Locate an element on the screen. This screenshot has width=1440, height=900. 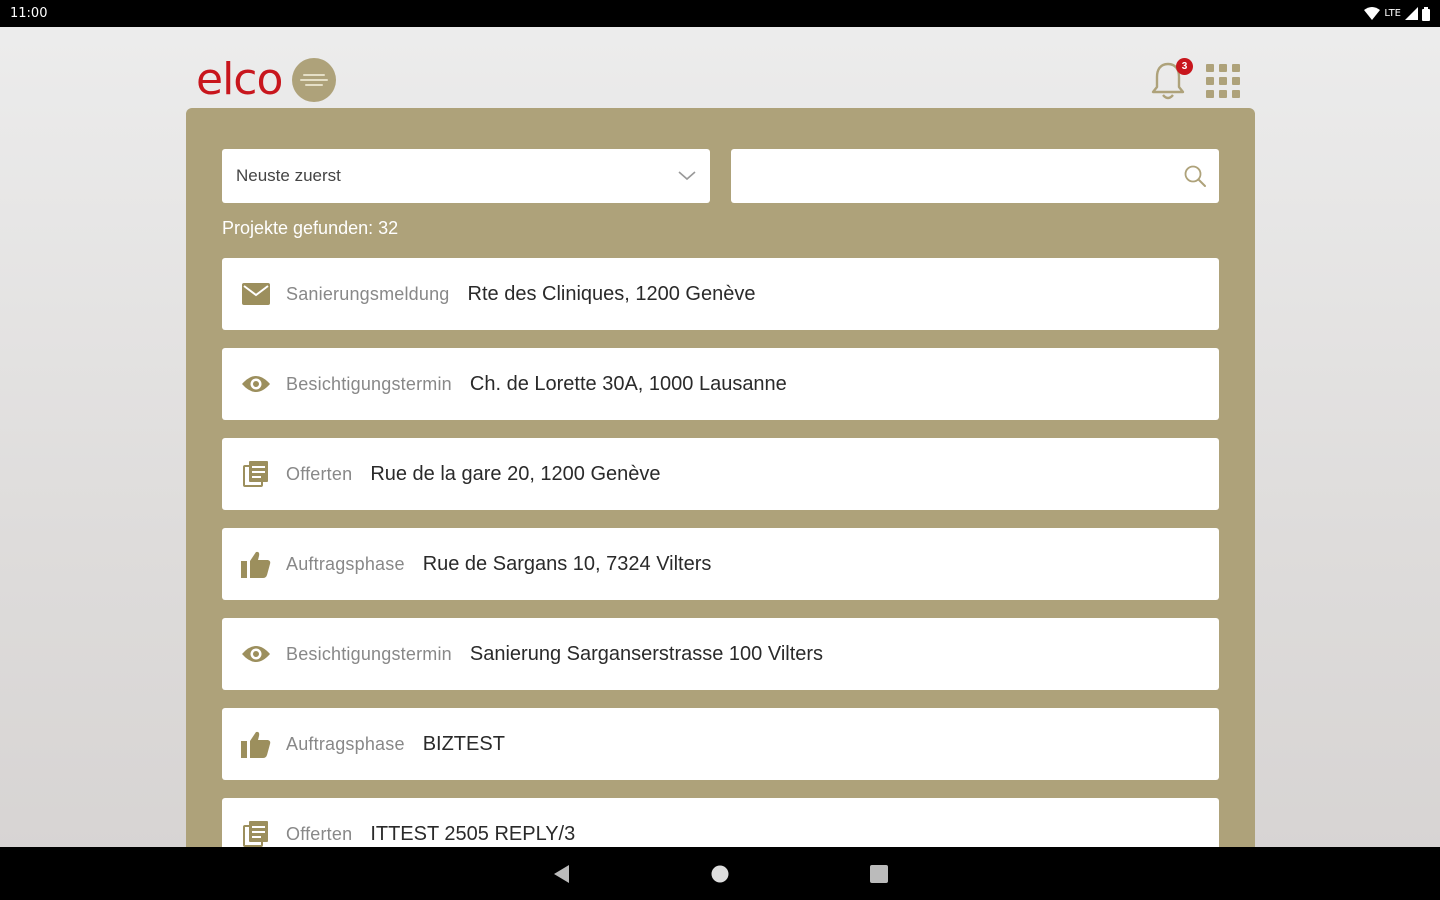
results-count: Projekte gefunden: 32 is located at coordinates (310, 228).